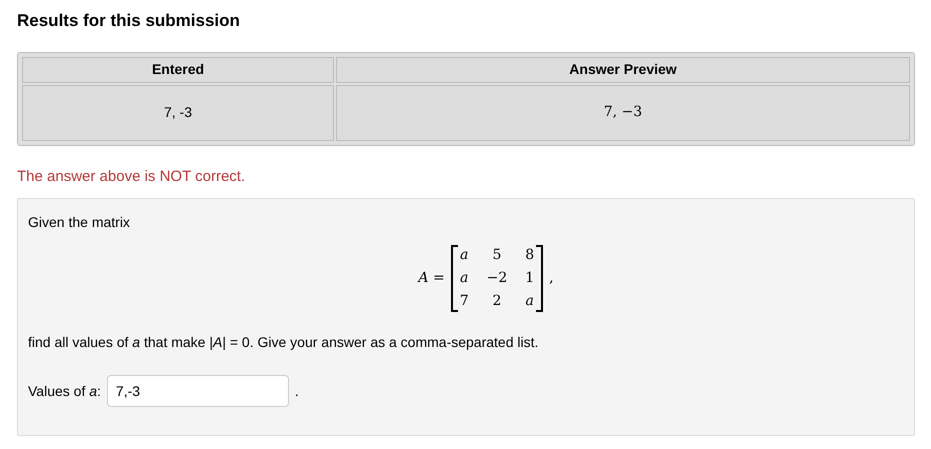 This screenshot has width=931, height=449. I want to click on table-cell: 7, −3, so click(623, 112).